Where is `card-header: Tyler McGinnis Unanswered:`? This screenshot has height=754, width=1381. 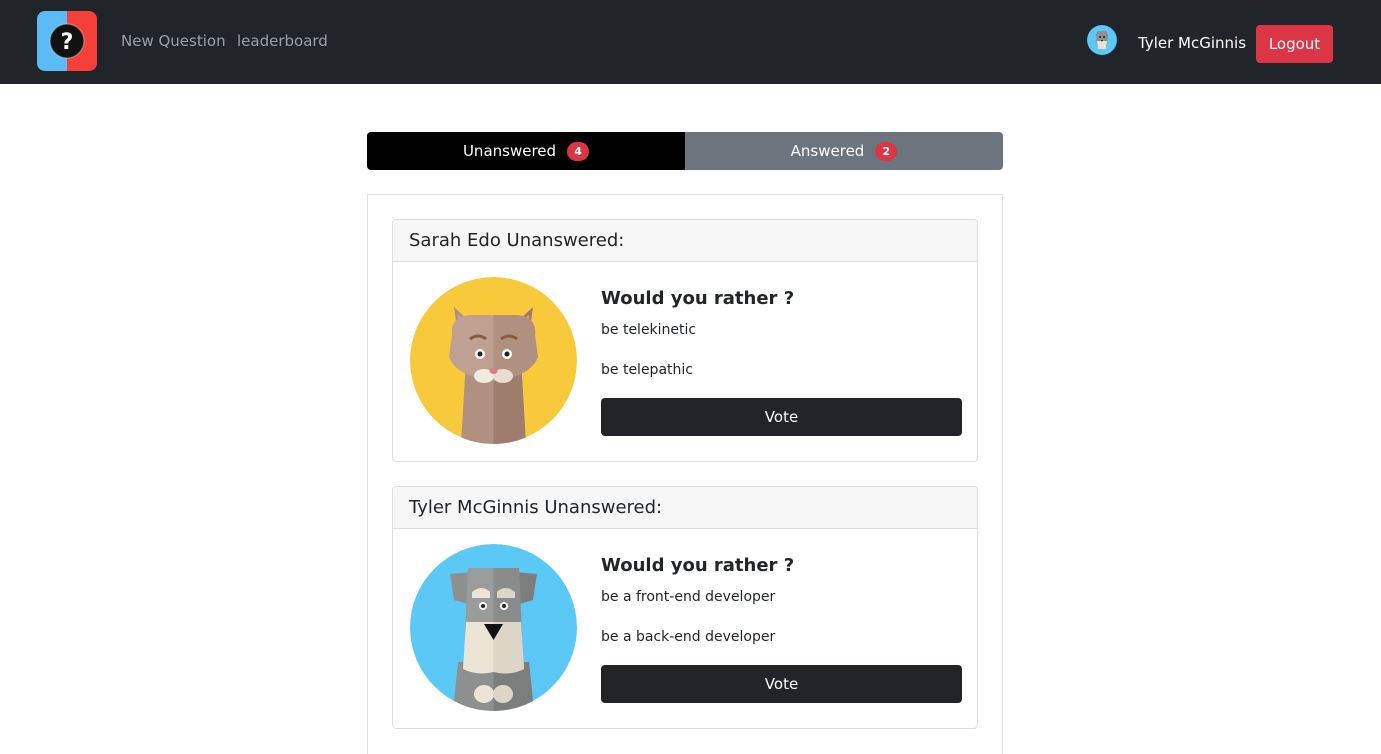
card-header: Tyler McGinnis Unanswered: is located at coordinates (685, 508).